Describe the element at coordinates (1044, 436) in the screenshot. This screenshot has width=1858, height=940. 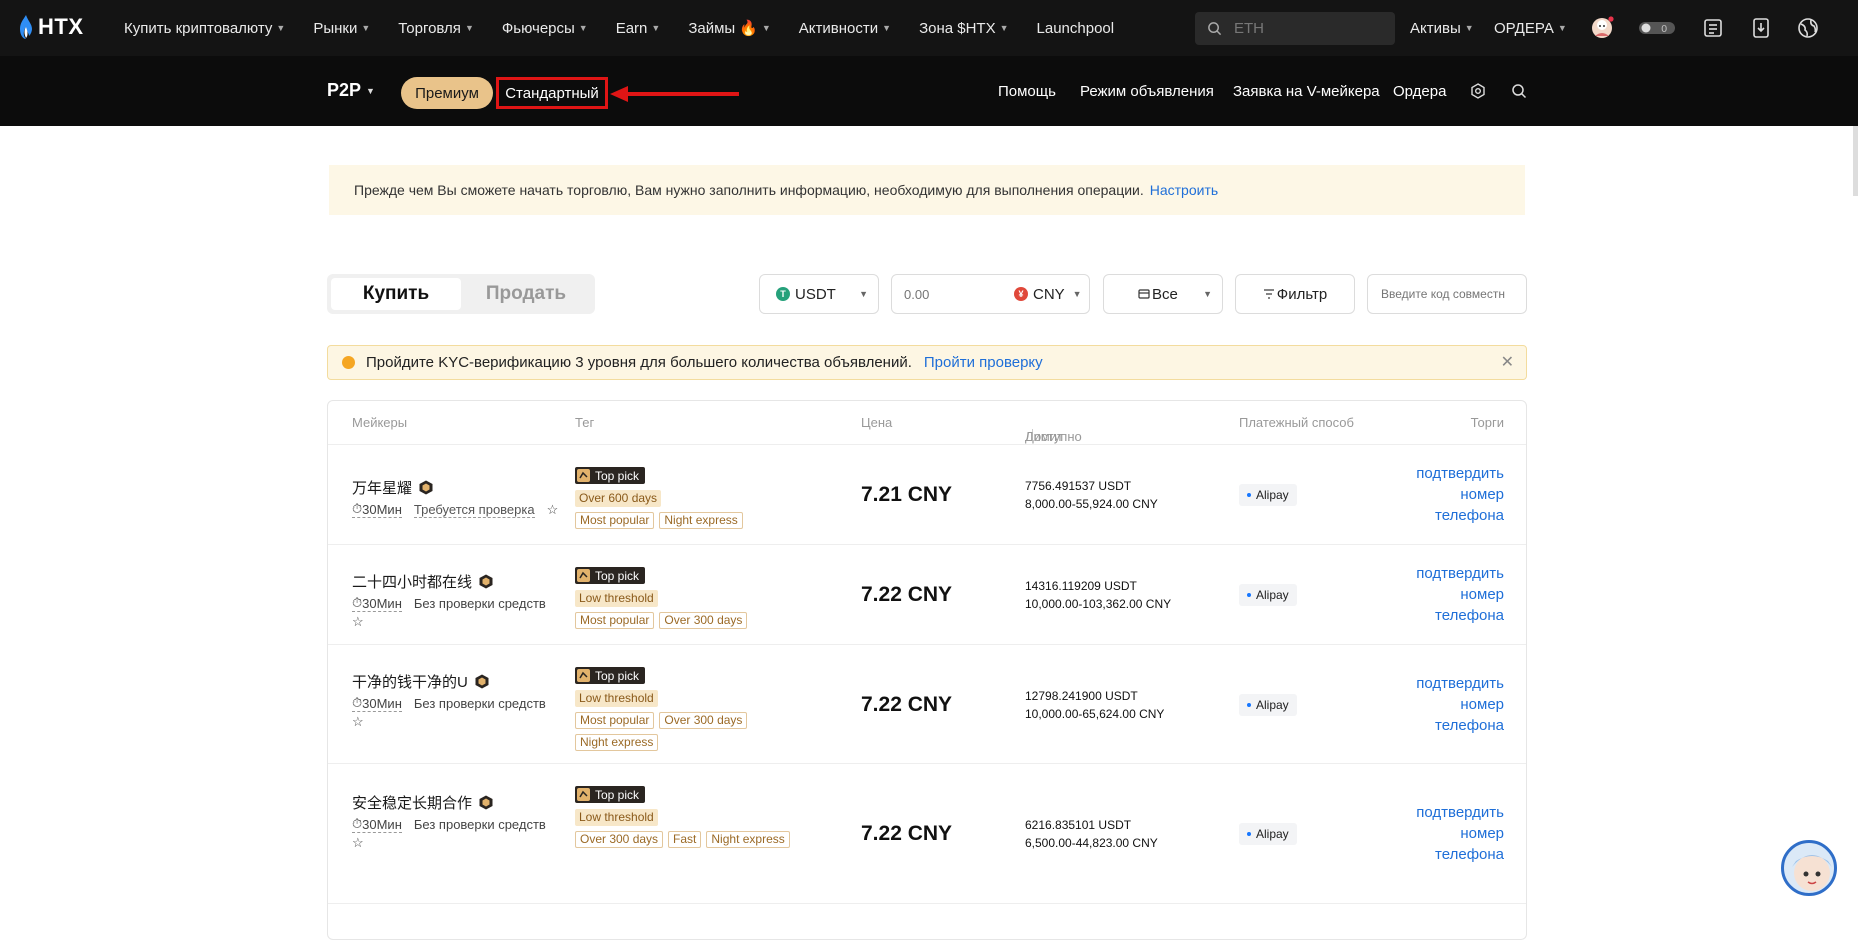
I see `header-limit: Лимит` at that location.